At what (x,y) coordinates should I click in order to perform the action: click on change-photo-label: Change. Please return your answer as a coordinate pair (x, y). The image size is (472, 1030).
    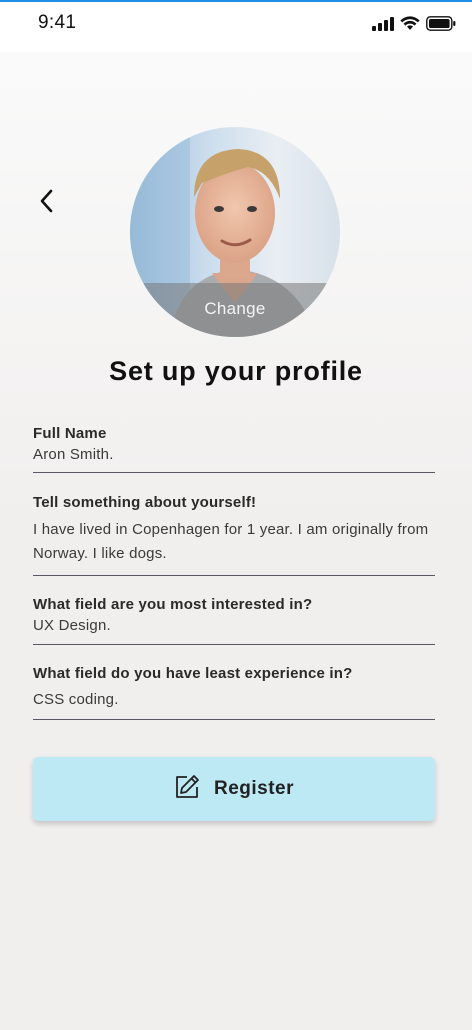
    Looking at the image, I should click on (235, 310).